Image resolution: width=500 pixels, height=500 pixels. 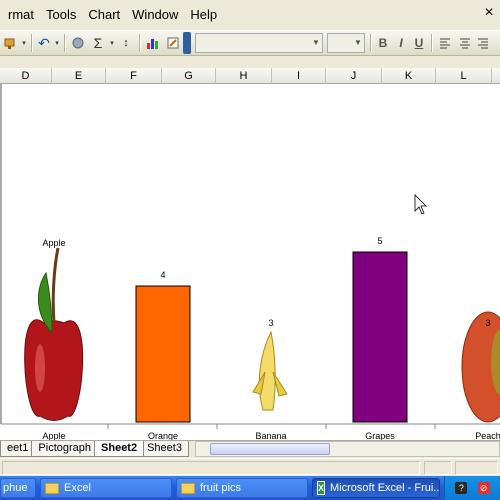 I want to click on align-right-icon, so click(x=483, y=43).